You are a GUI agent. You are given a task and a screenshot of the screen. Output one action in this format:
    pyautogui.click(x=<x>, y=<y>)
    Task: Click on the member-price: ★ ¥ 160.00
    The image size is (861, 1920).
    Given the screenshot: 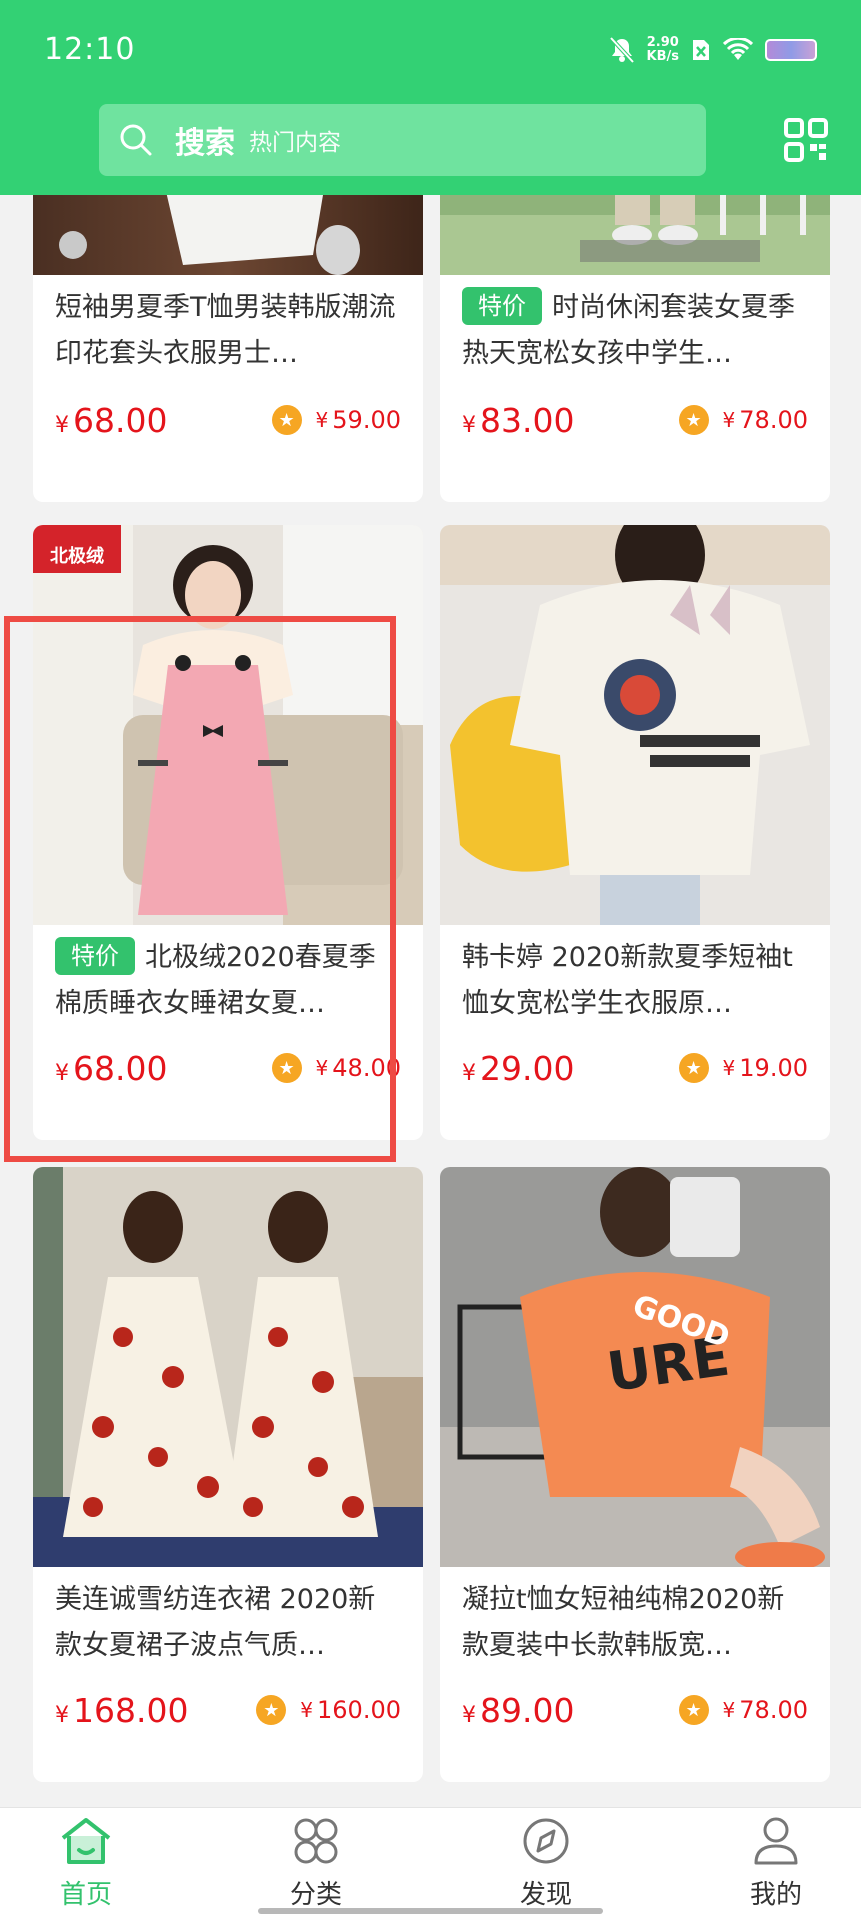 What is the action you would take?
    pyautogui.click(x=328, y=1710)
    